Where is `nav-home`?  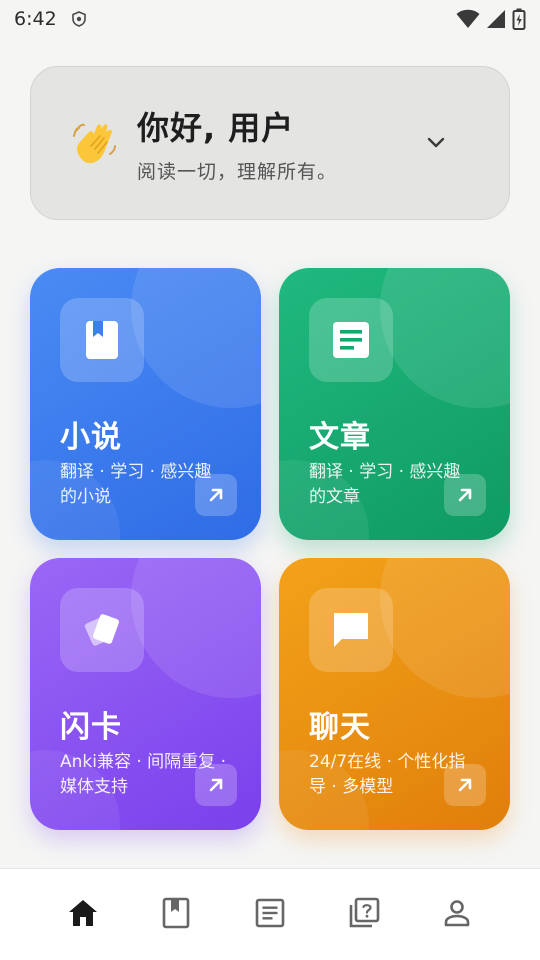
nav-home is located at coordinates (83, 913).